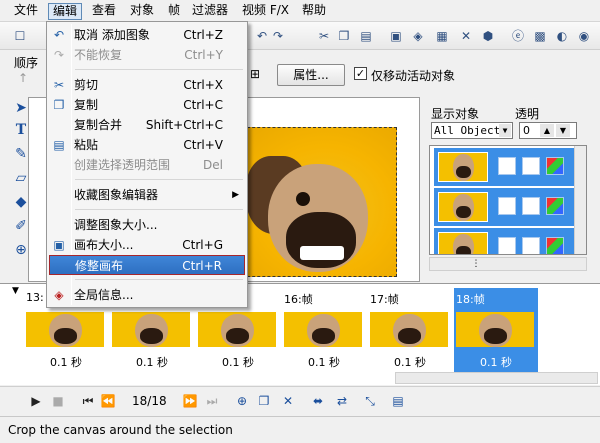 The image size is (600, 443). I want to click on new-icon: ☐, so click(20, 36).